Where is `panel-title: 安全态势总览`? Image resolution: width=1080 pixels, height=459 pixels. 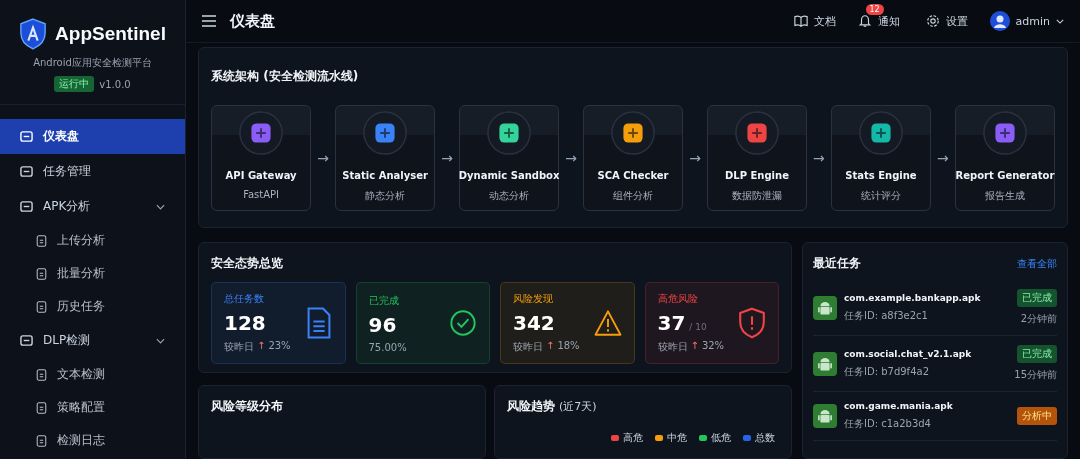
panel-title: 安全态势总览 is located at coordinates (247, 263).